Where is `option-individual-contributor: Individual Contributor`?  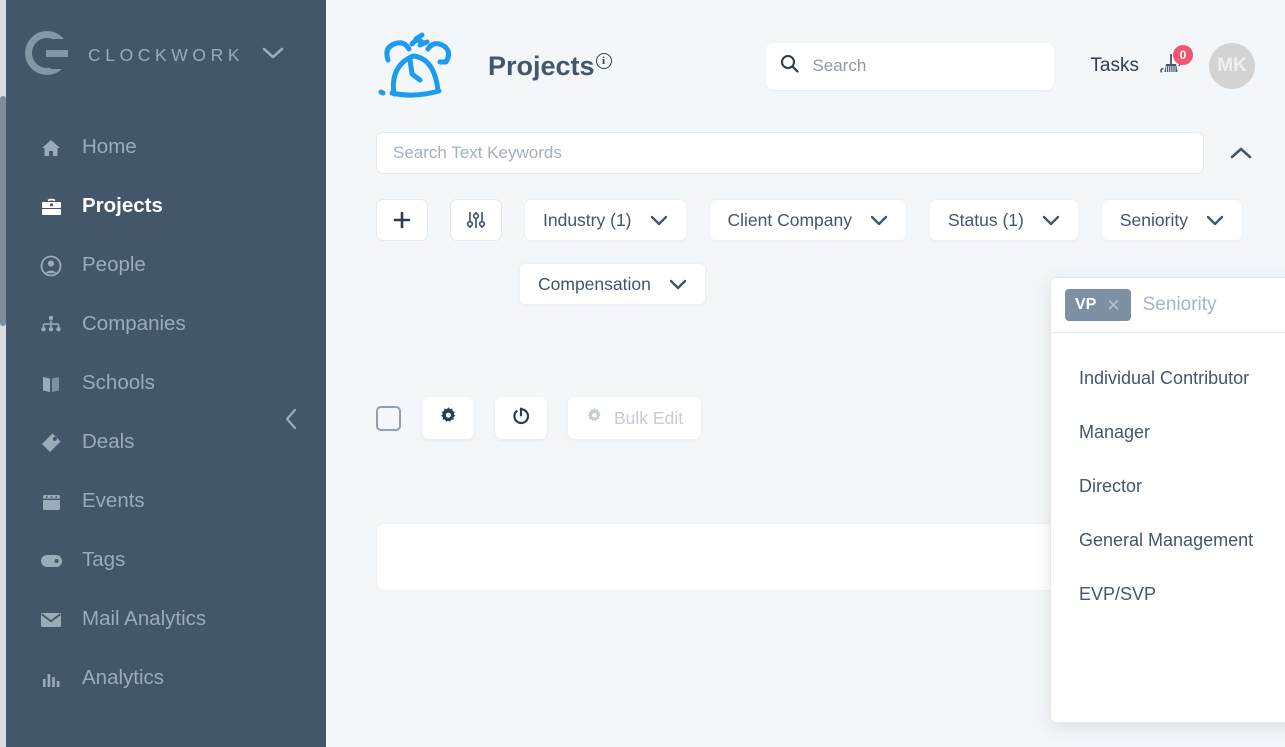
option-individual-contributor: Individual Contributor is located at coordinates (1168, 378).